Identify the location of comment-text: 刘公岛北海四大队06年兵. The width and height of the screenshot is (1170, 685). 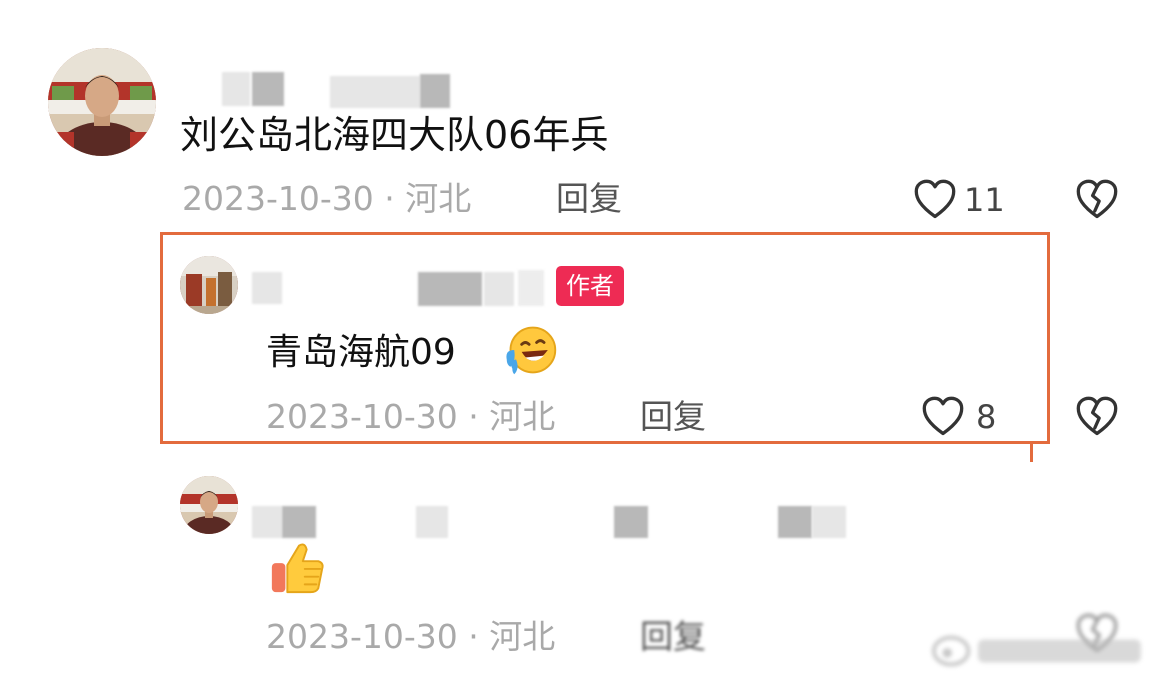
(394, 135).